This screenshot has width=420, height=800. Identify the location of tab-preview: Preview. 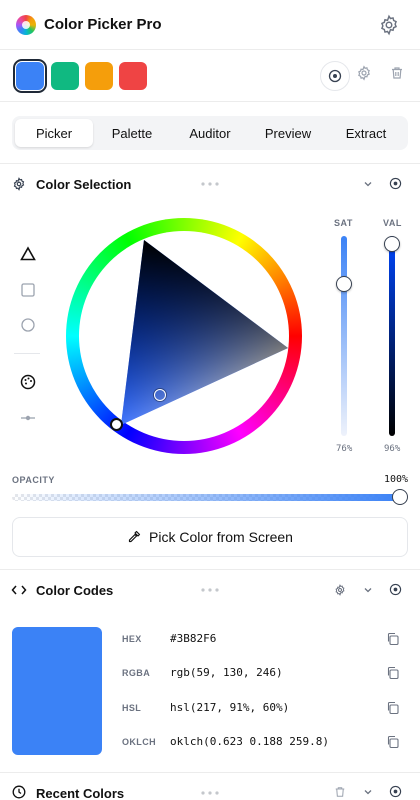
(288, 133).